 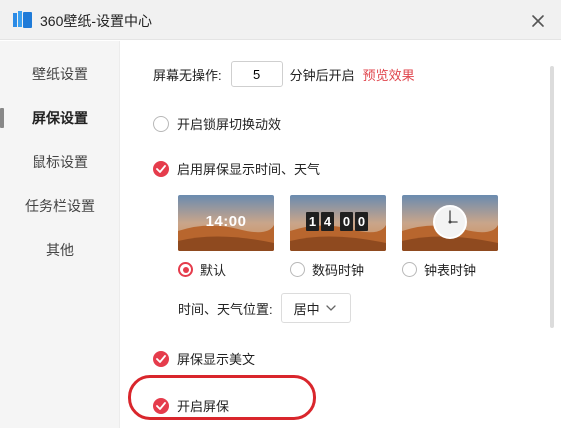 I want to click on flip-digit: 1, so click(x=312, y=221).